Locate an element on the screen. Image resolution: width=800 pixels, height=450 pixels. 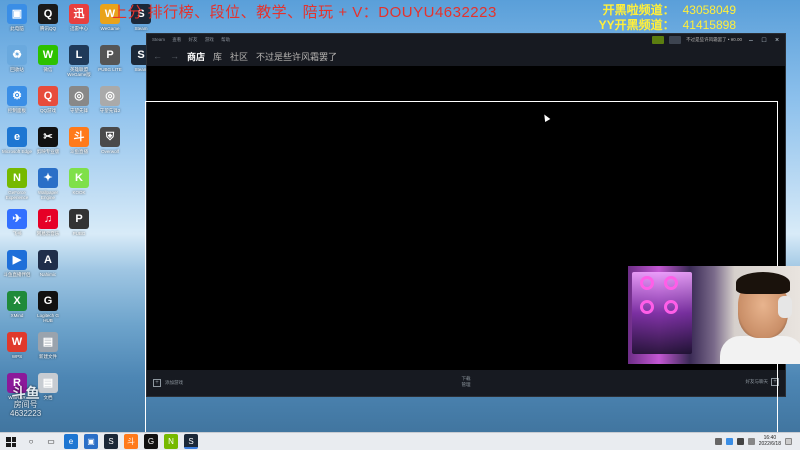
notification-center-icon is located at coordinates (788, 441).